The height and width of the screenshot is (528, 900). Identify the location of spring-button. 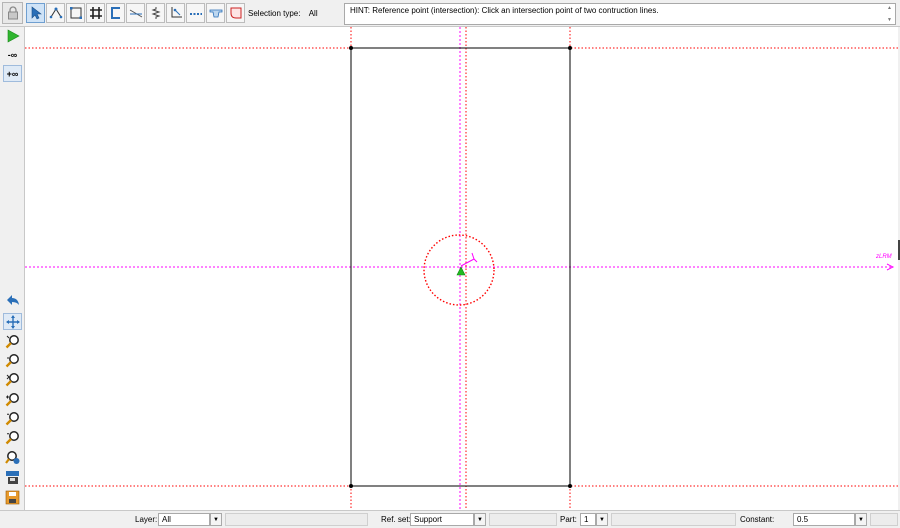
(155, 13).